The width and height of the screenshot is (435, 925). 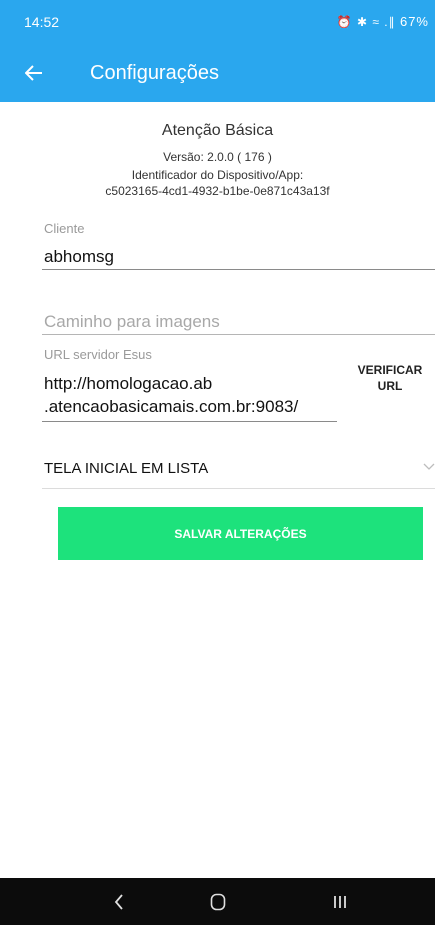 I want to click on nav-back-button, so click(x=119, y=901).